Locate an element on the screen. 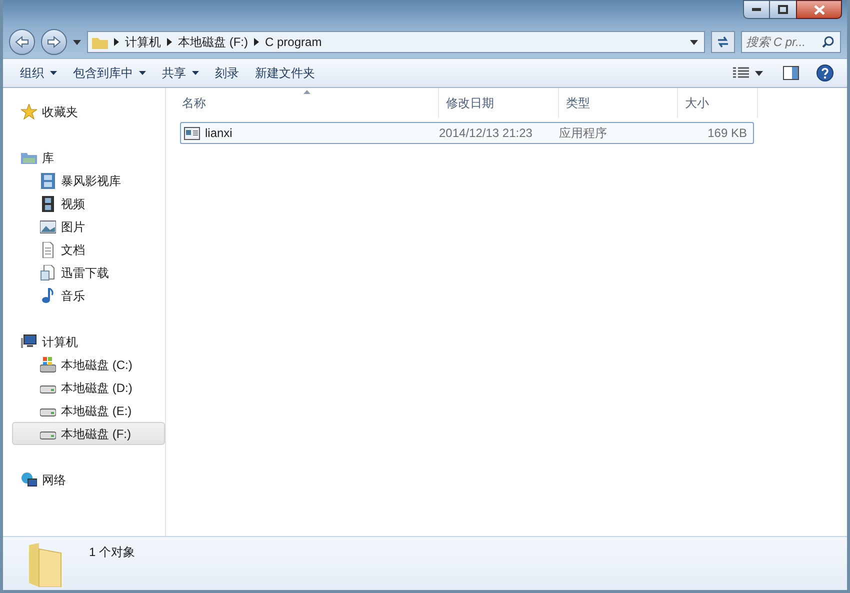 This screenshot has width=850, height=593. close-button is located at coordinates (819, 9).